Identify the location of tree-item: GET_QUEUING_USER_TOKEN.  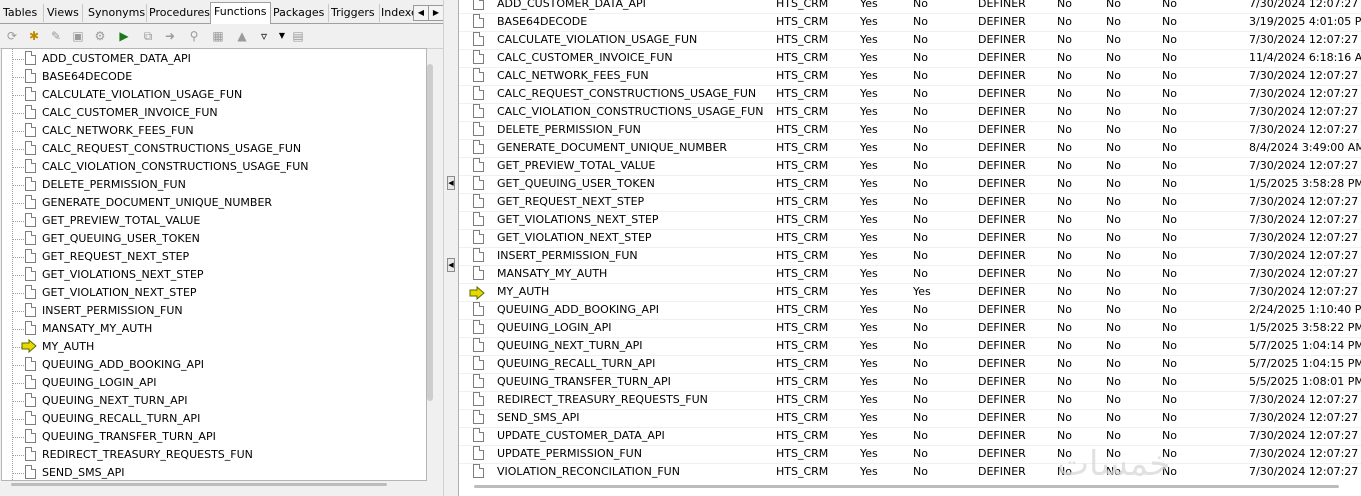
(207, 239).